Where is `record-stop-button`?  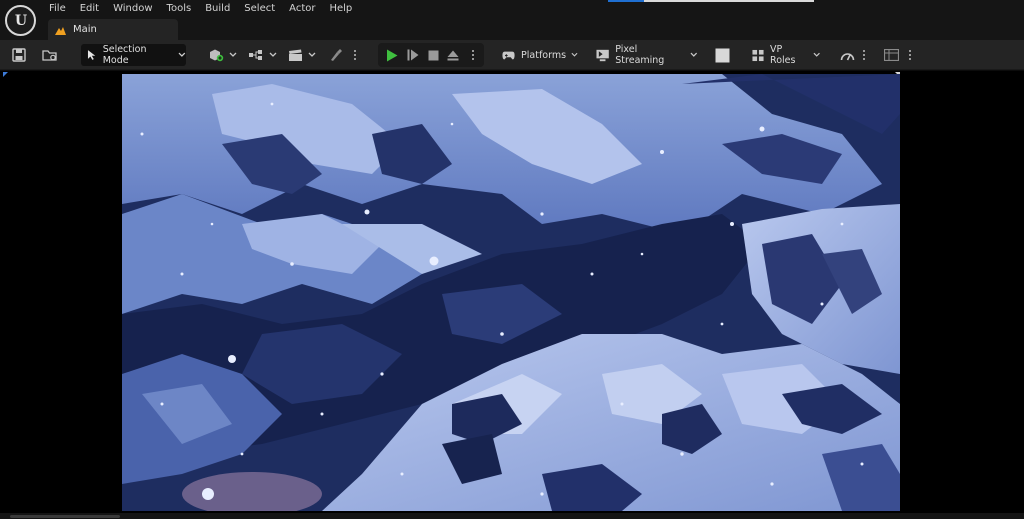
record-stop-button is located at coordinates (722, 55).